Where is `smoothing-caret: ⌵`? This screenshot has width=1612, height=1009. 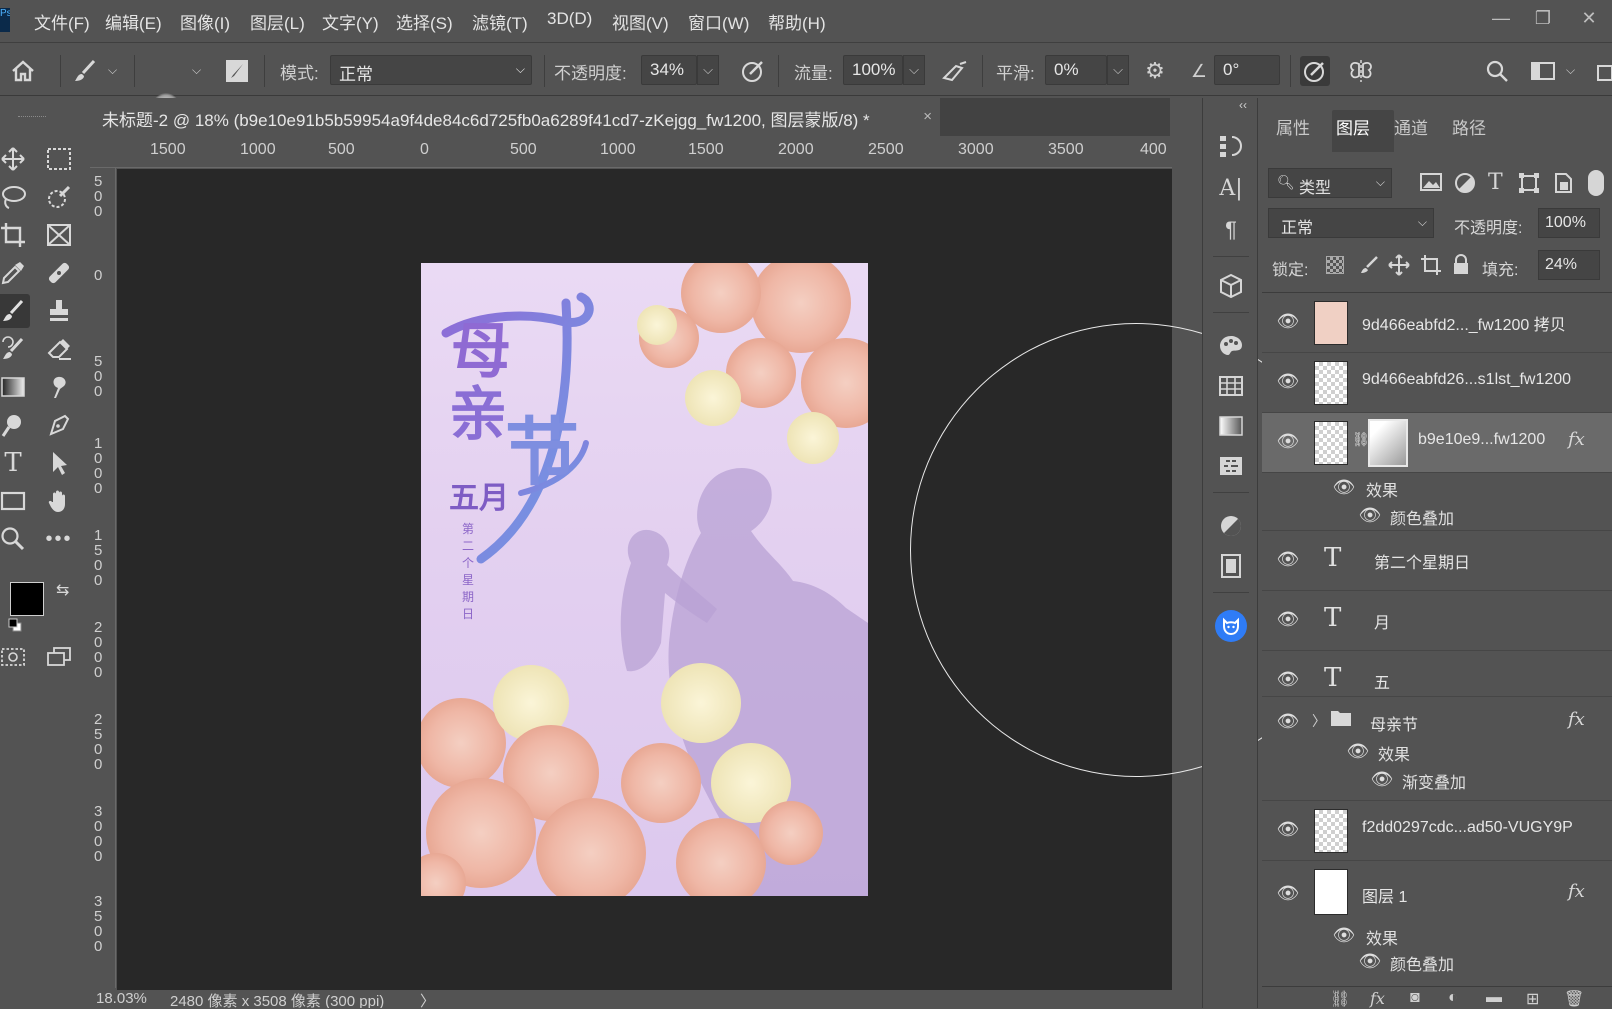
smoothing-caret: ⌵ is located at coordinates (1118, 70).